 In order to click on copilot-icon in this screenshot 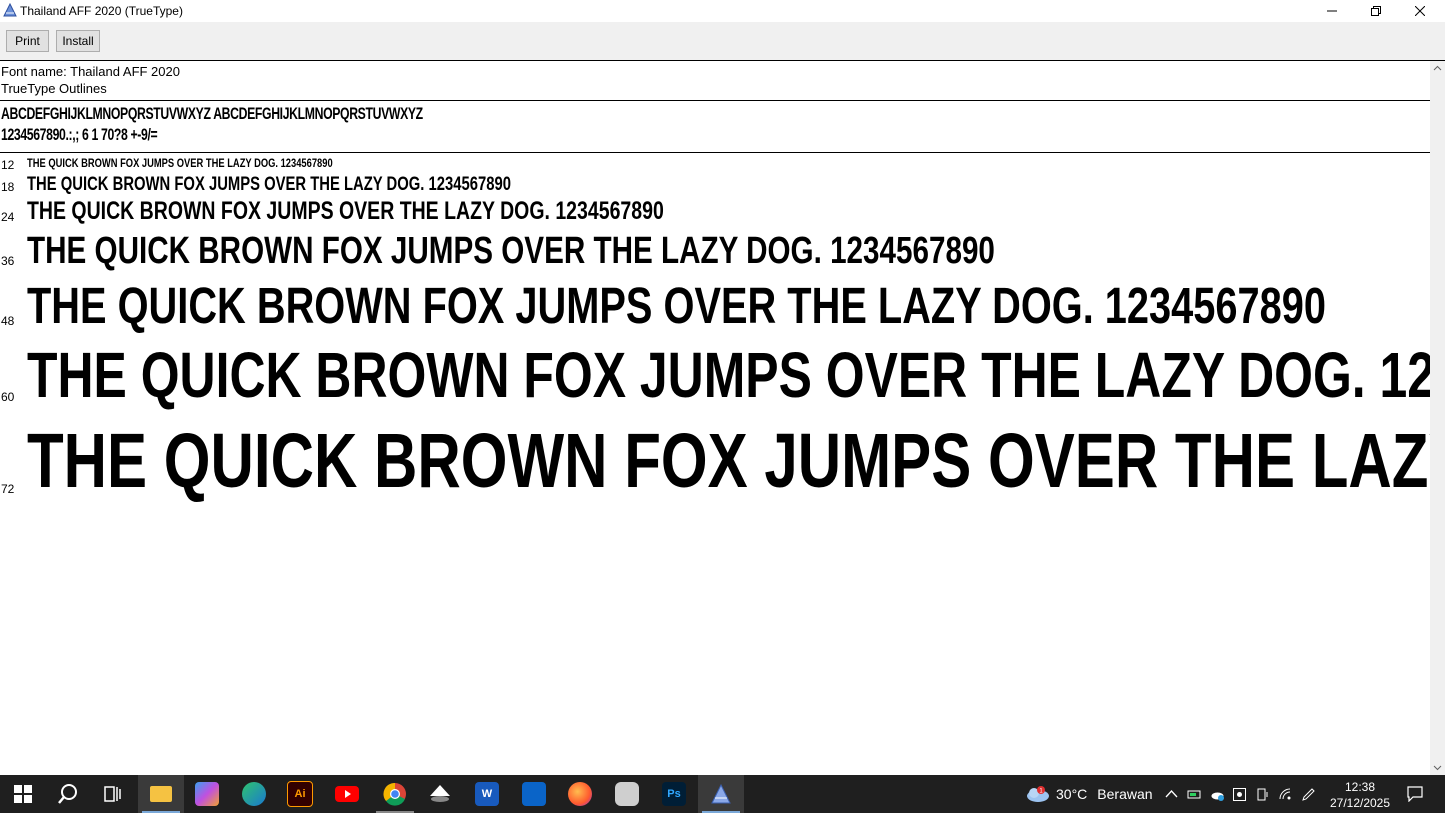, I will do `click(207, 794)`.